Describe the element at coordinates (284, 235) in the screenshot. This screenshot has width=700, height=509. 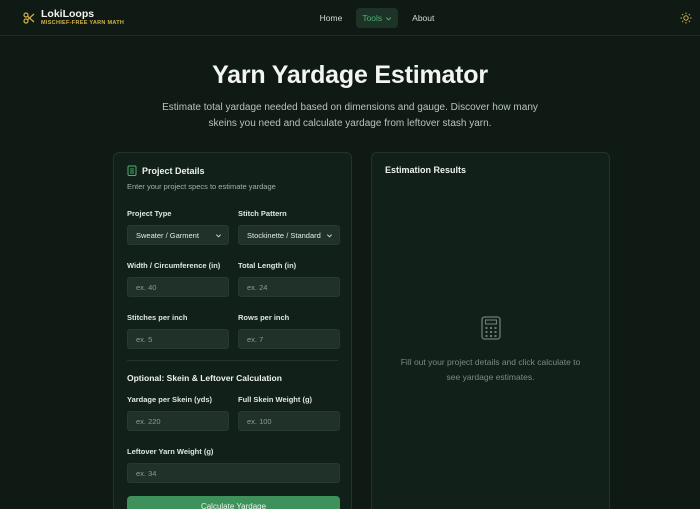
I see `stitch-pattern-value: Stockinette / Standard` at that location.